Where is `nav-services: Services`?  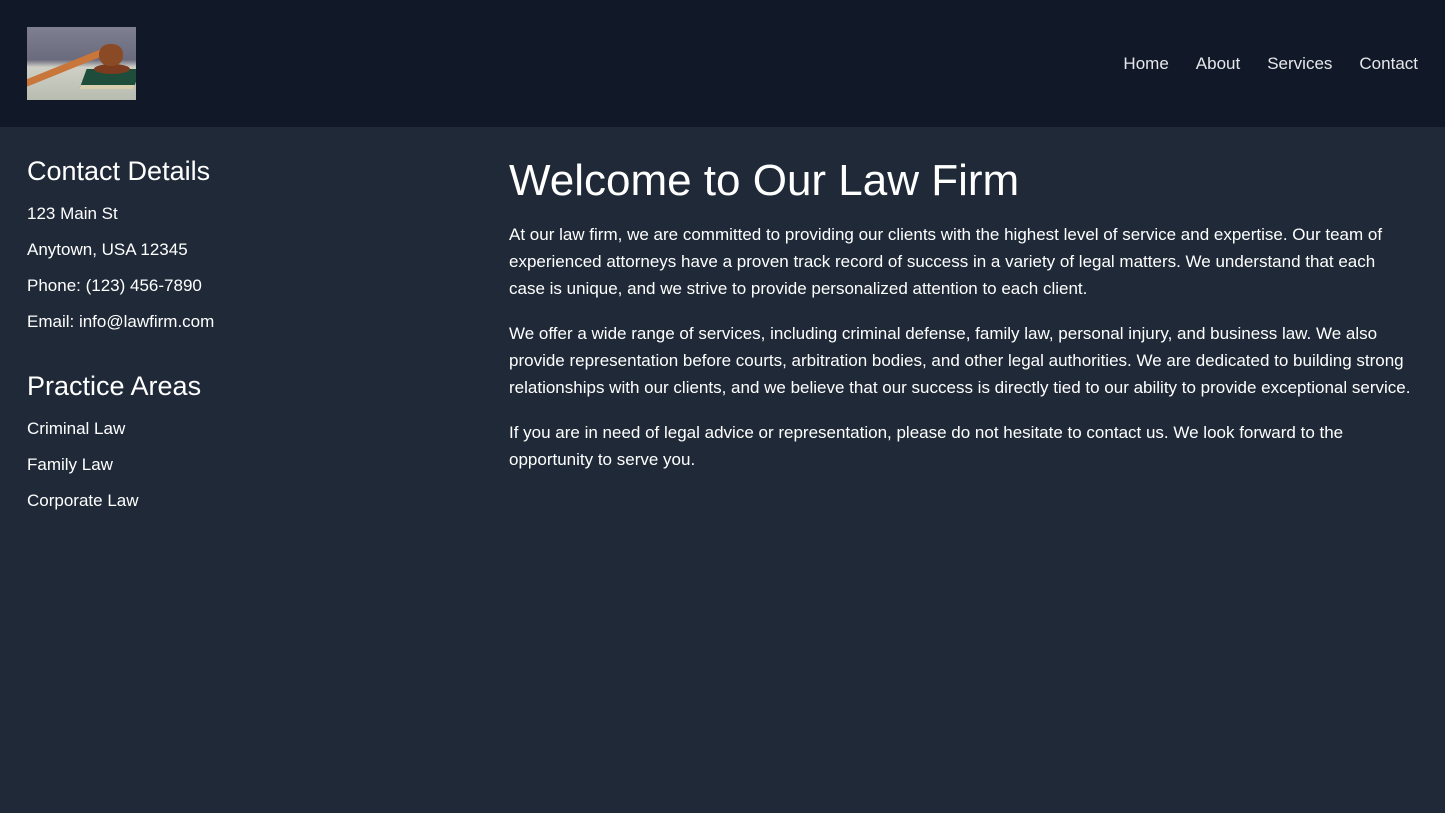
nav-services: Services is located at coordinates (1299, 64).